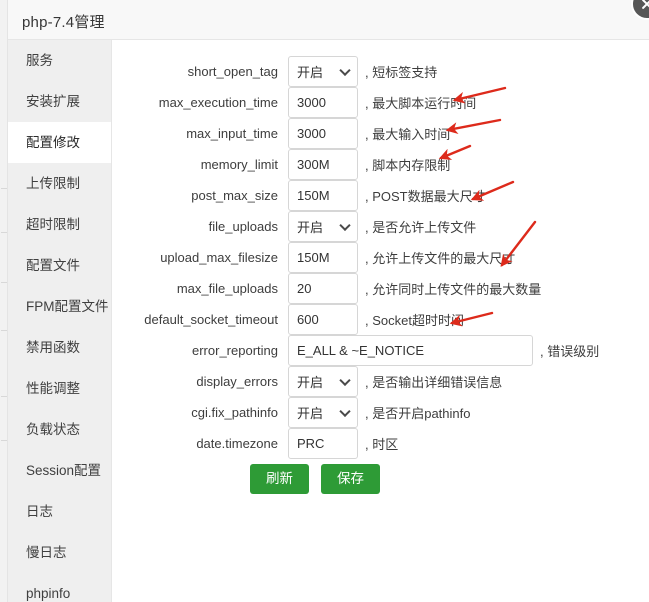  I want to click on config-value: 300M, so click(313, 164).